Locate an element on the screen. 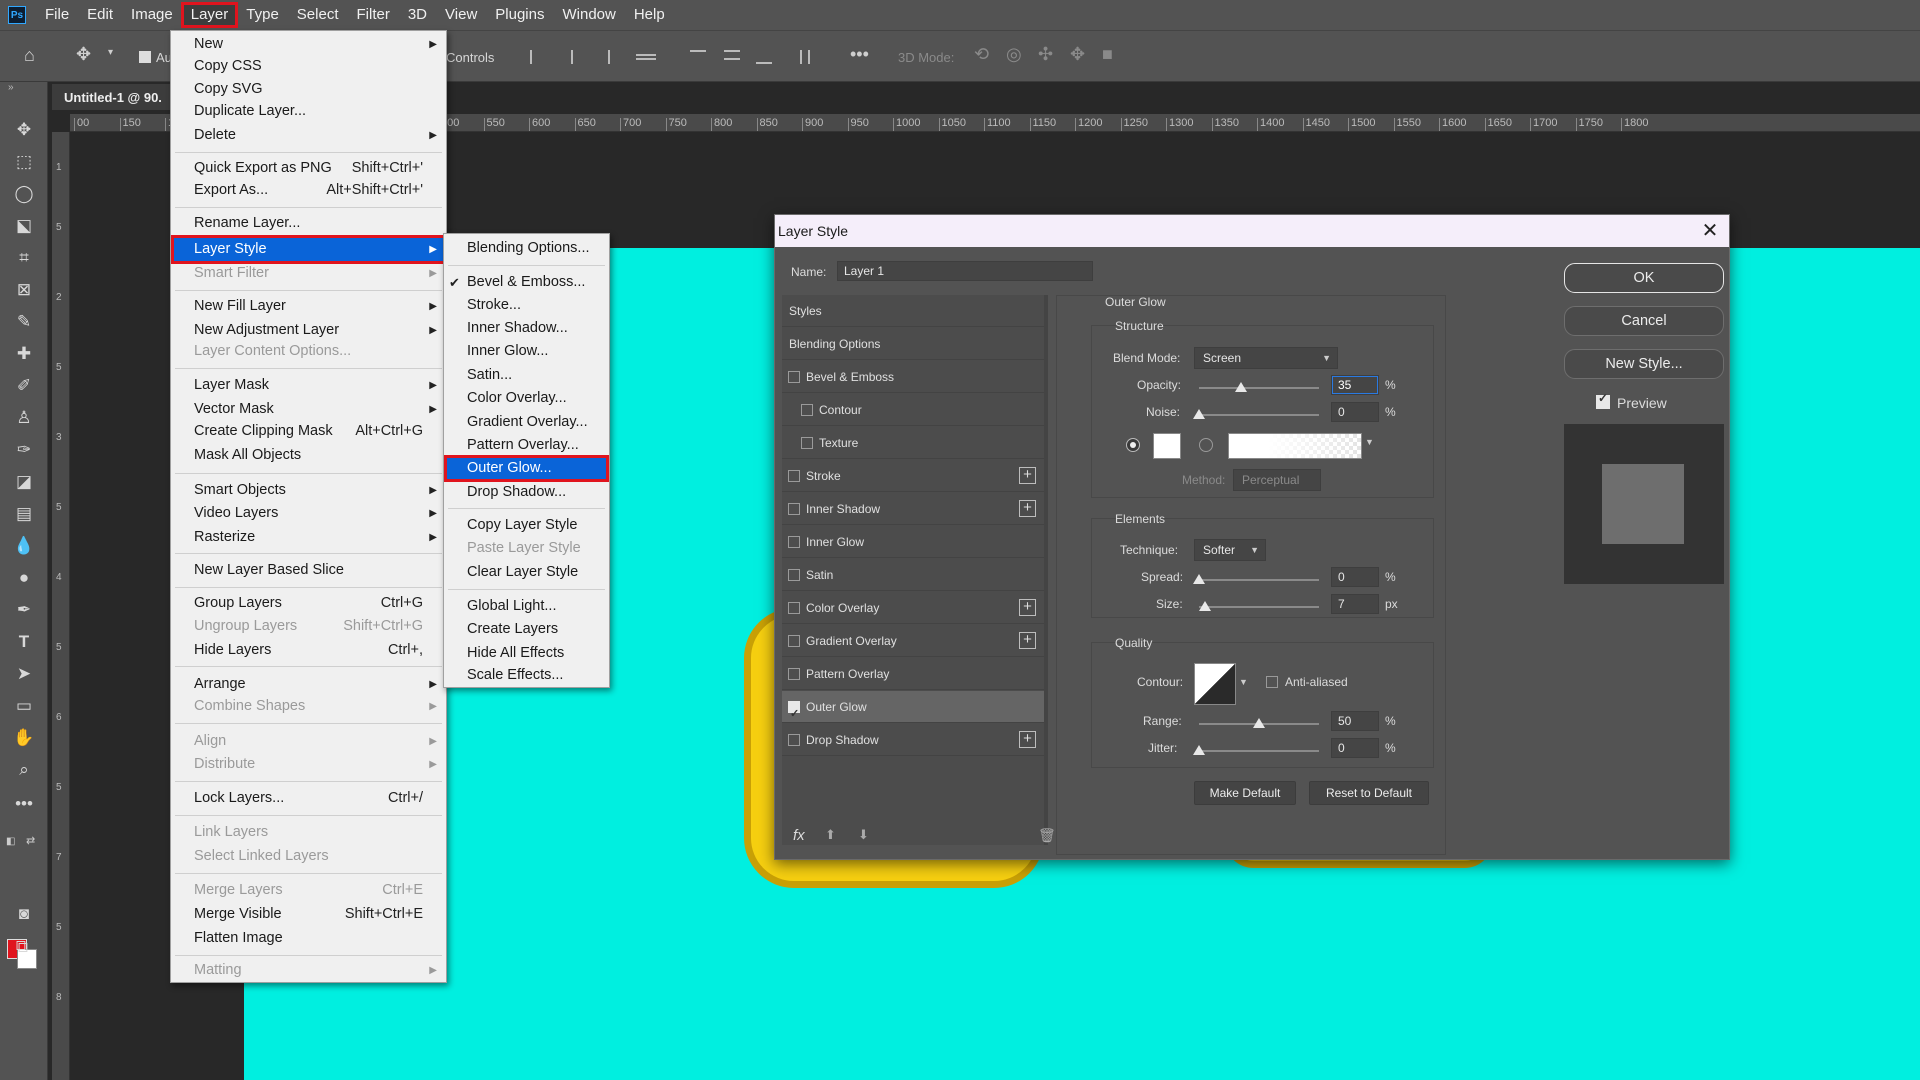  align-right-icon is located at coordinates (602, 57).